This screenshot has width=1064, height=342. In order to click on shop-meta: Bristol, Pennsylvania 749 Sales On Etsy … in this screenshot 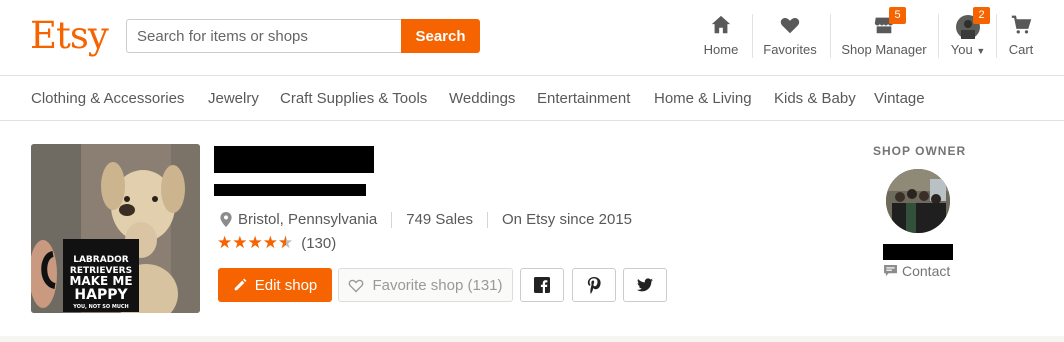, I will do `click(426, 219)`.